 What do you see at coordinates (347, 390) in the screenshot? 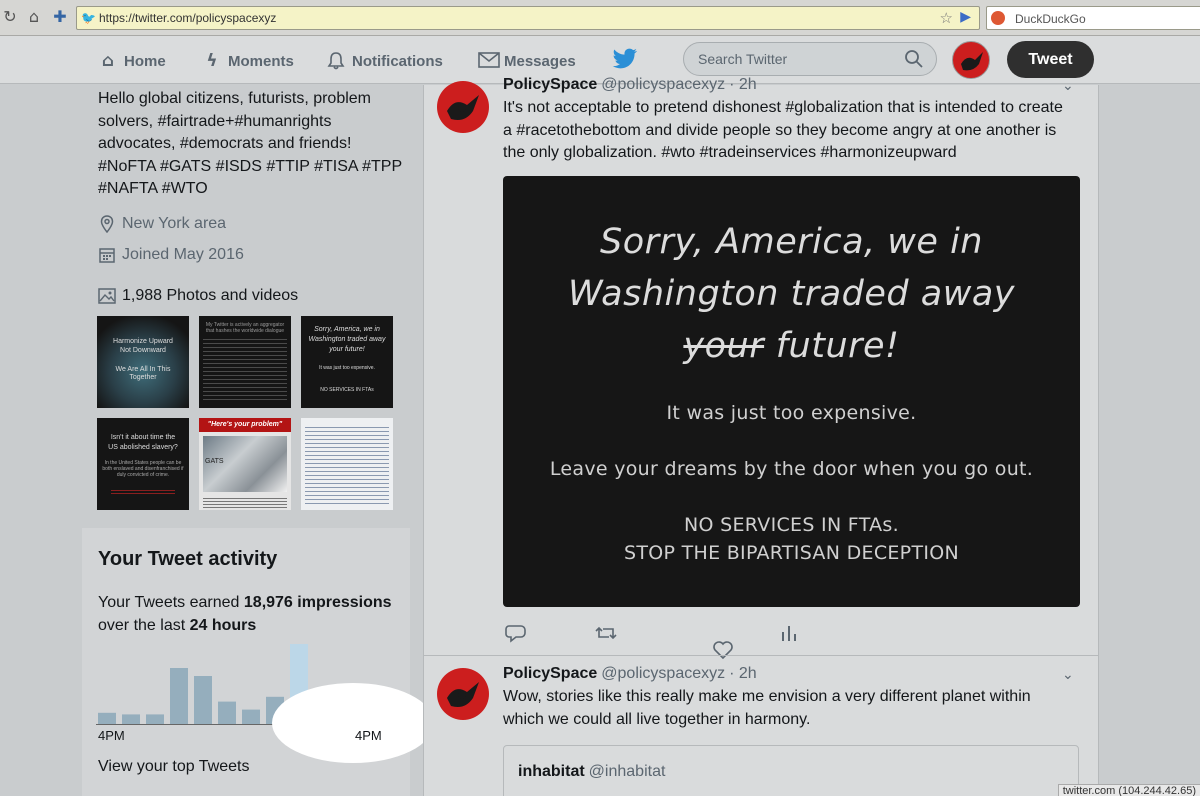
I see `thumb-caption: NO SERVICES IN FTAs` at bounding box center [347, 390].